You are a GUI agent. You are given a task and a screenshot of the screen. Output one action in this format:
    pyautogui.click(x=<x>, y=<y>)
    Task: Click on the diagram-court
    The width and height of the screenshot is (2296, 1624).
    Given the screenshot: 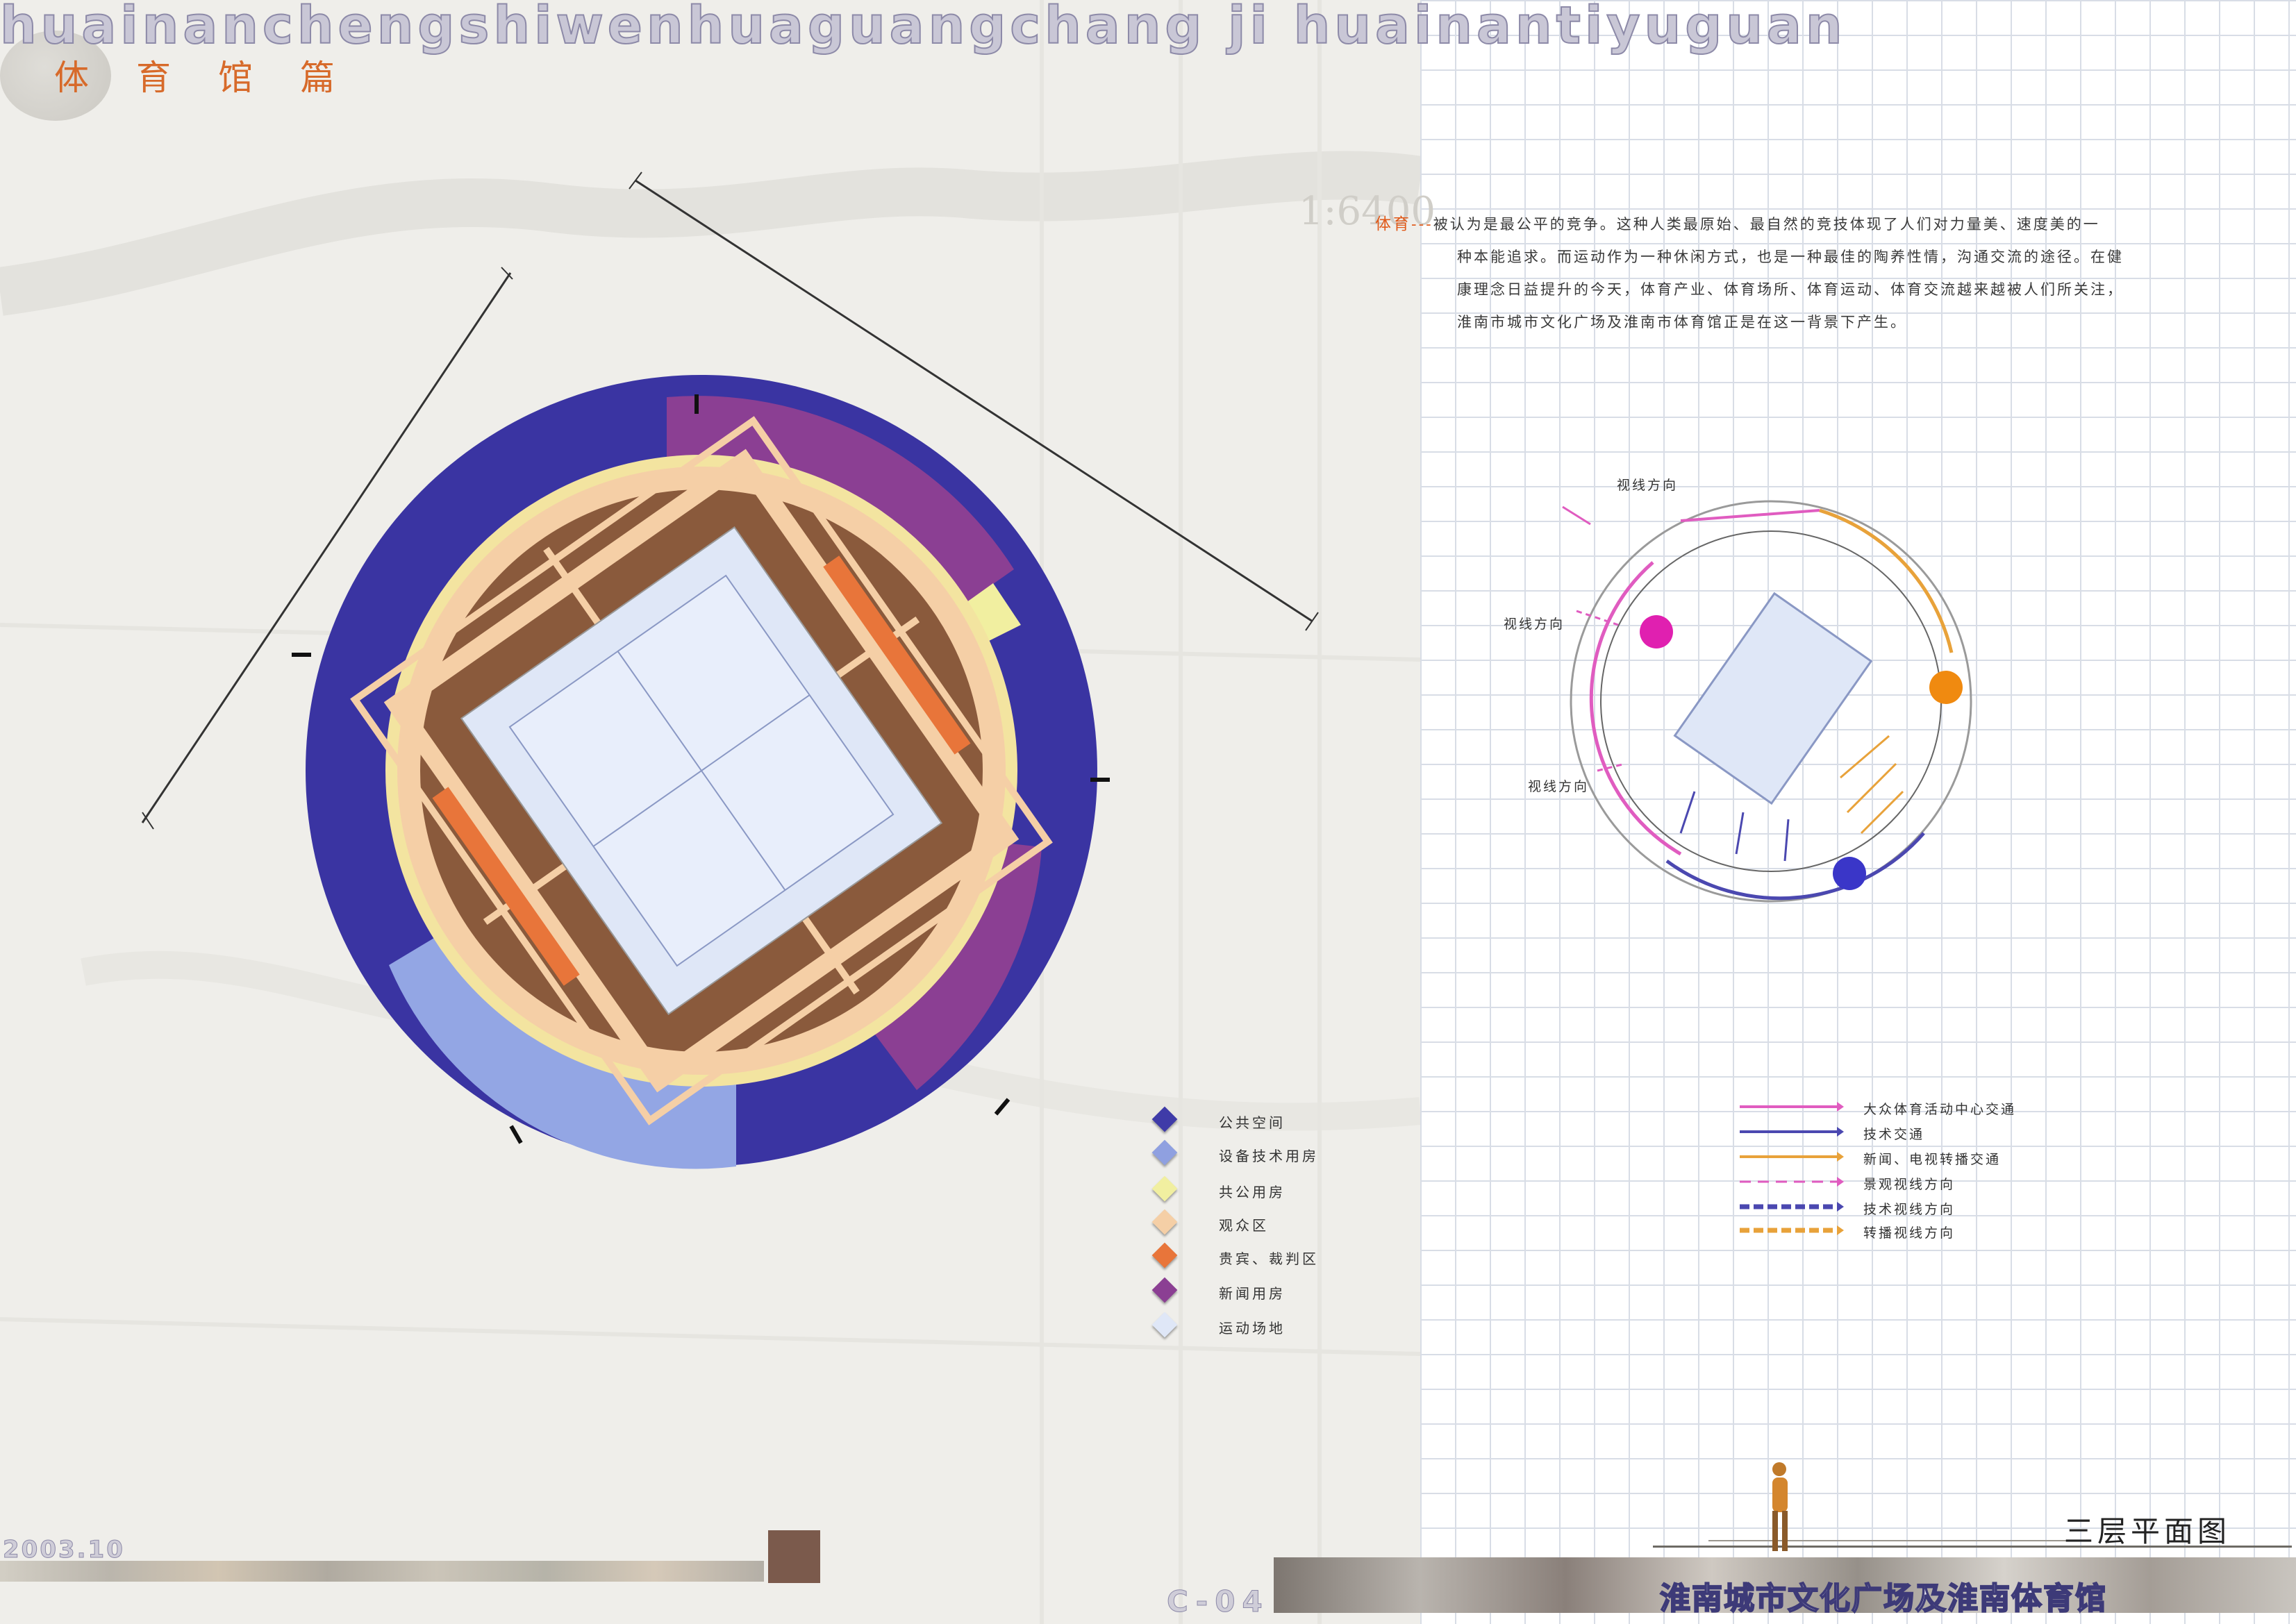 What is the action you would take?
    pyautogui.click(x=1773, y=699)
    